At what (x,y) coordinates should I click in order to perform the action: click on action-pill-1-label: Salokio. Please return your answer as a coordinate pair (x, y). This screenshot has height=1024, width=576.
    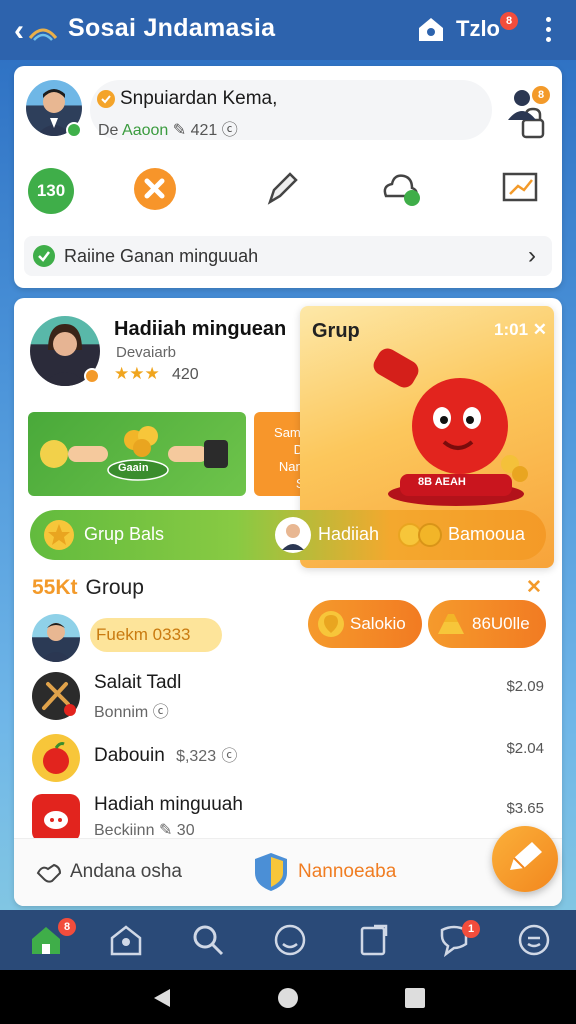
    Looking at the image, I should click on (378, 623).